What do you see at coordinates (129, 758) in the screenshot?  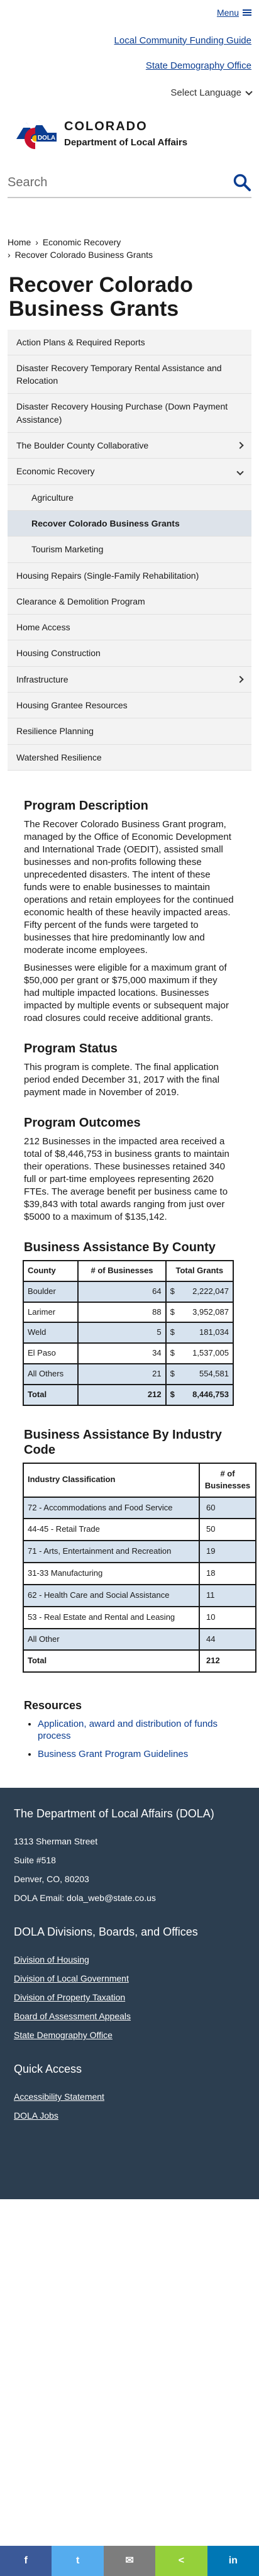 I see `nav-item-watershed-resilience: Watershed Resilience` at bounding box center [129, 758].